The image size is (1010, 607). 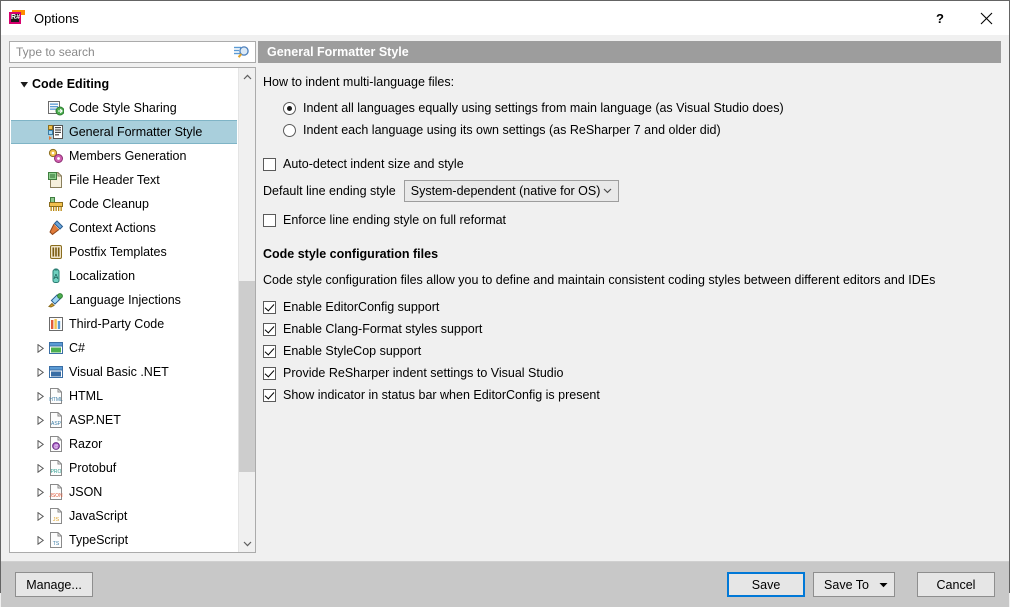 What do you see at coordinates (124, 468) in the screenshot?
I see `tree-item-protobuf: PRO Protobuf` at bounding box center [124, 468].